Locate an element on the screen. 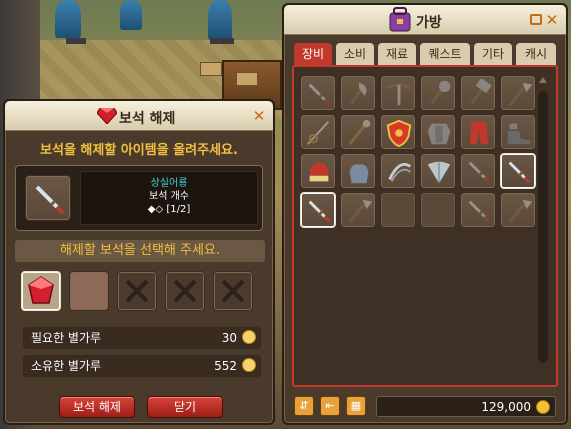  inventory-titlebar: 가방 ✕ is located at coordinates (425, 20).